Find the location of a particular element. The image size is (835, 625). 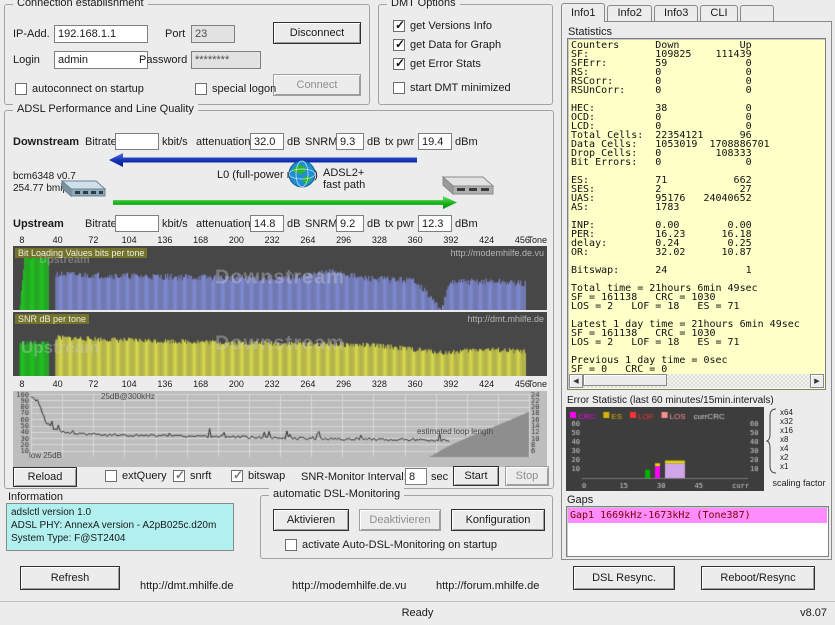

tone-tick: 104 is located at coordinates (129, 384).